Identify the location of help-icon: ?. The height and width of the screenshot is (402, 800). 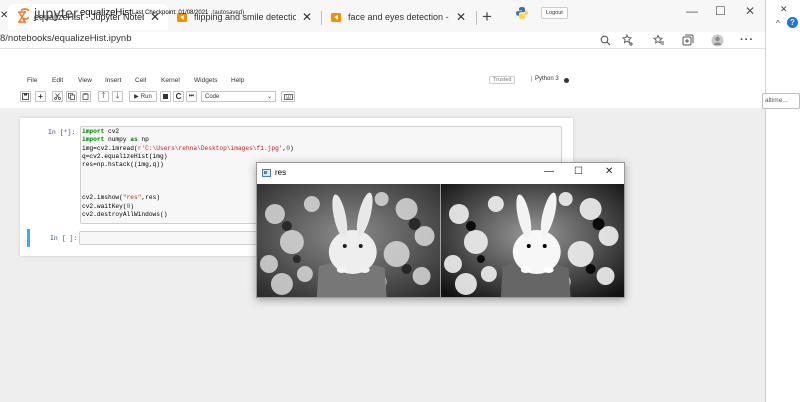
(792, 22).